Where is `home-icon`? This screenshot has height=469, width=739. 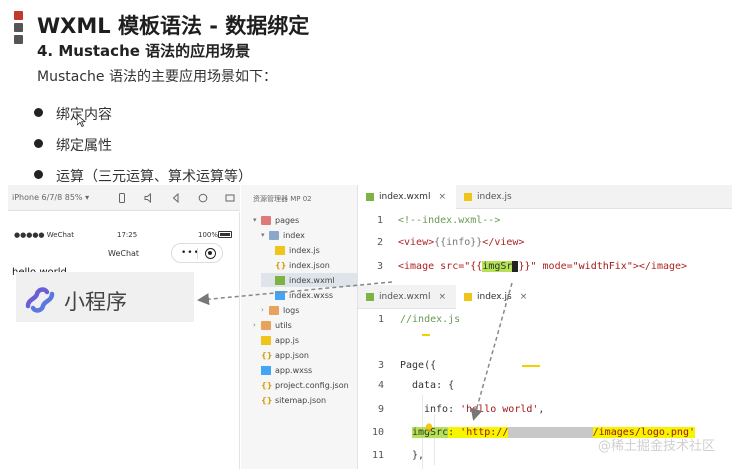 home-icon is located at coordinates (203, 198).